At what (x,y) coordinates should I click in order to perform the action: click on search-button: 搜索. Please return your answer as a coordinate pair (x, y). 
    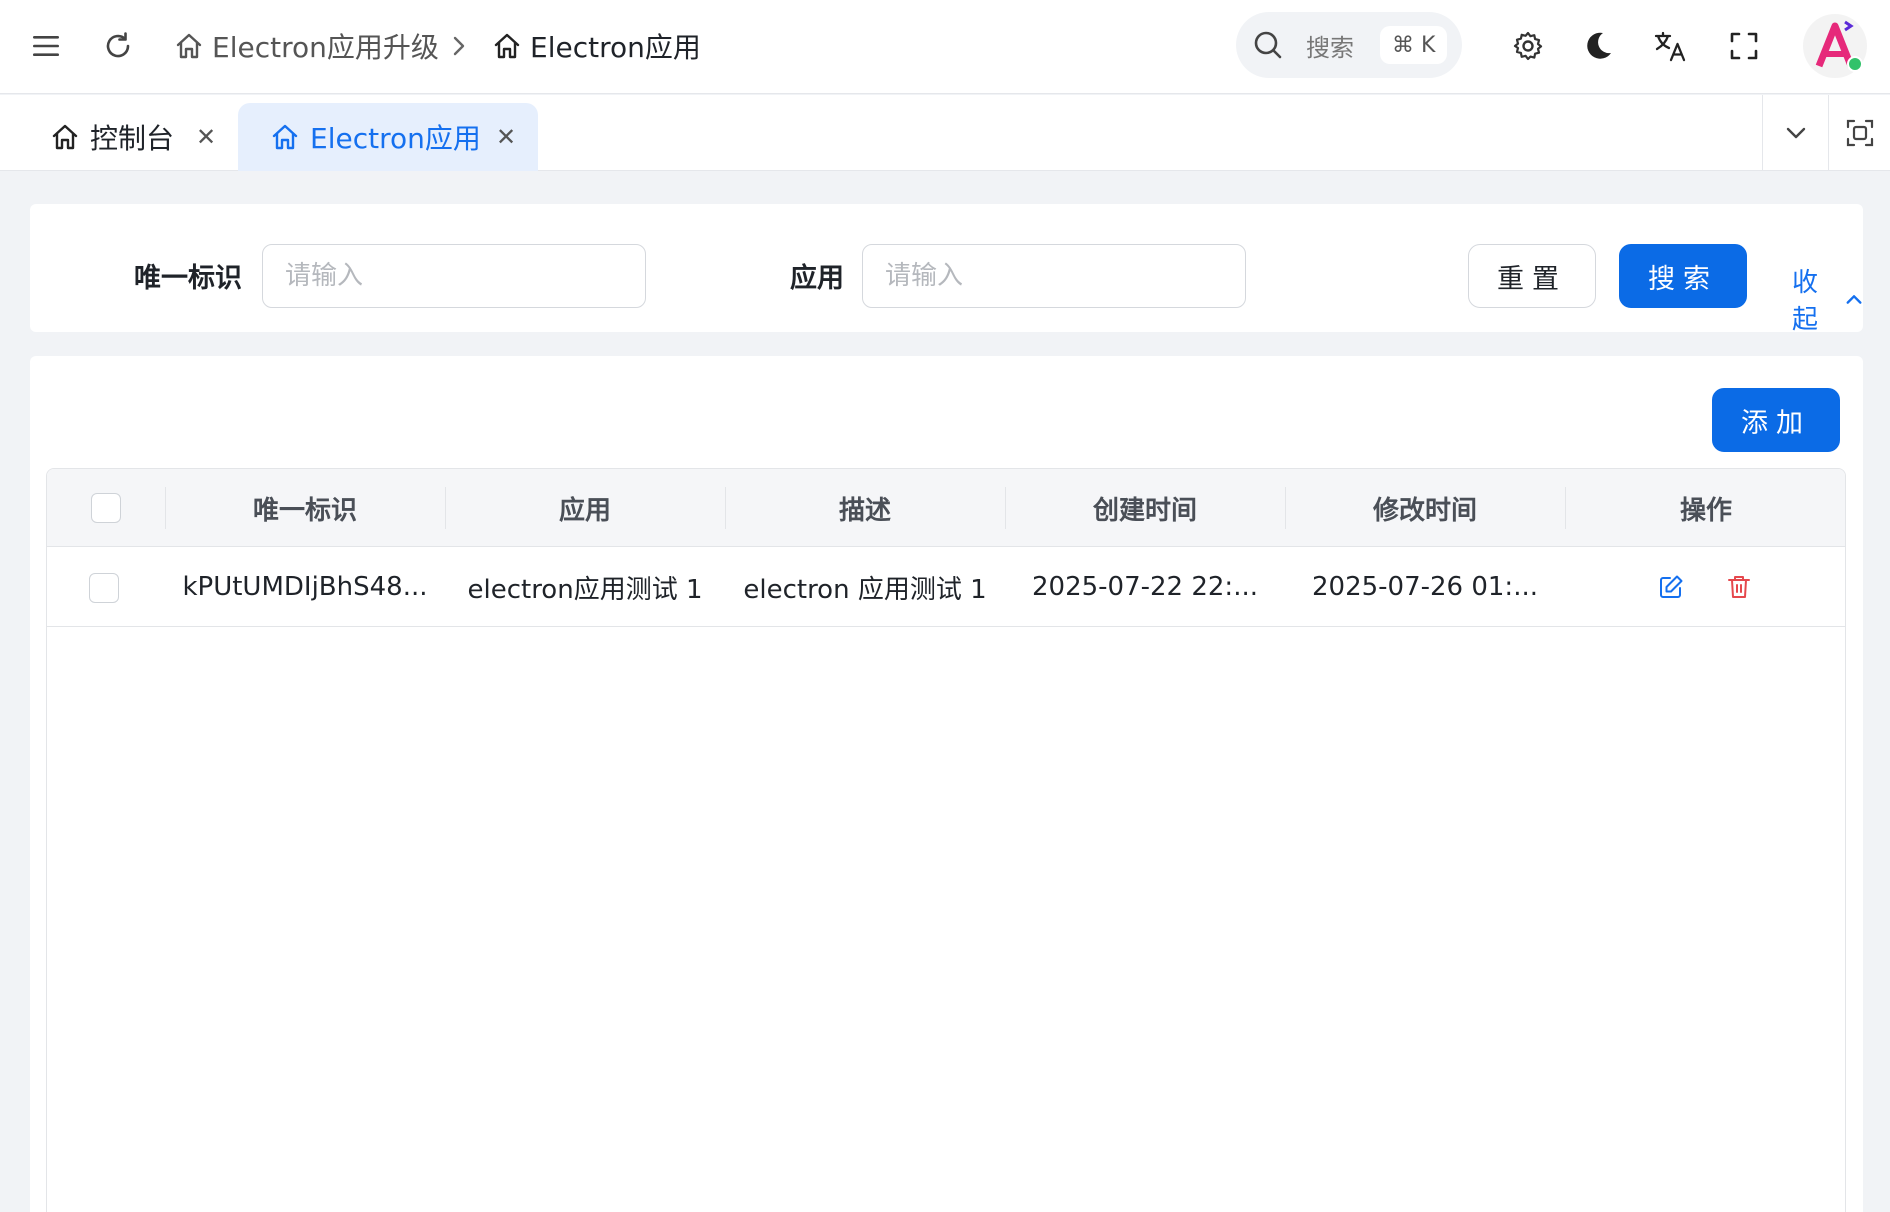
    Looking at the image, I should click on (1683, 276).